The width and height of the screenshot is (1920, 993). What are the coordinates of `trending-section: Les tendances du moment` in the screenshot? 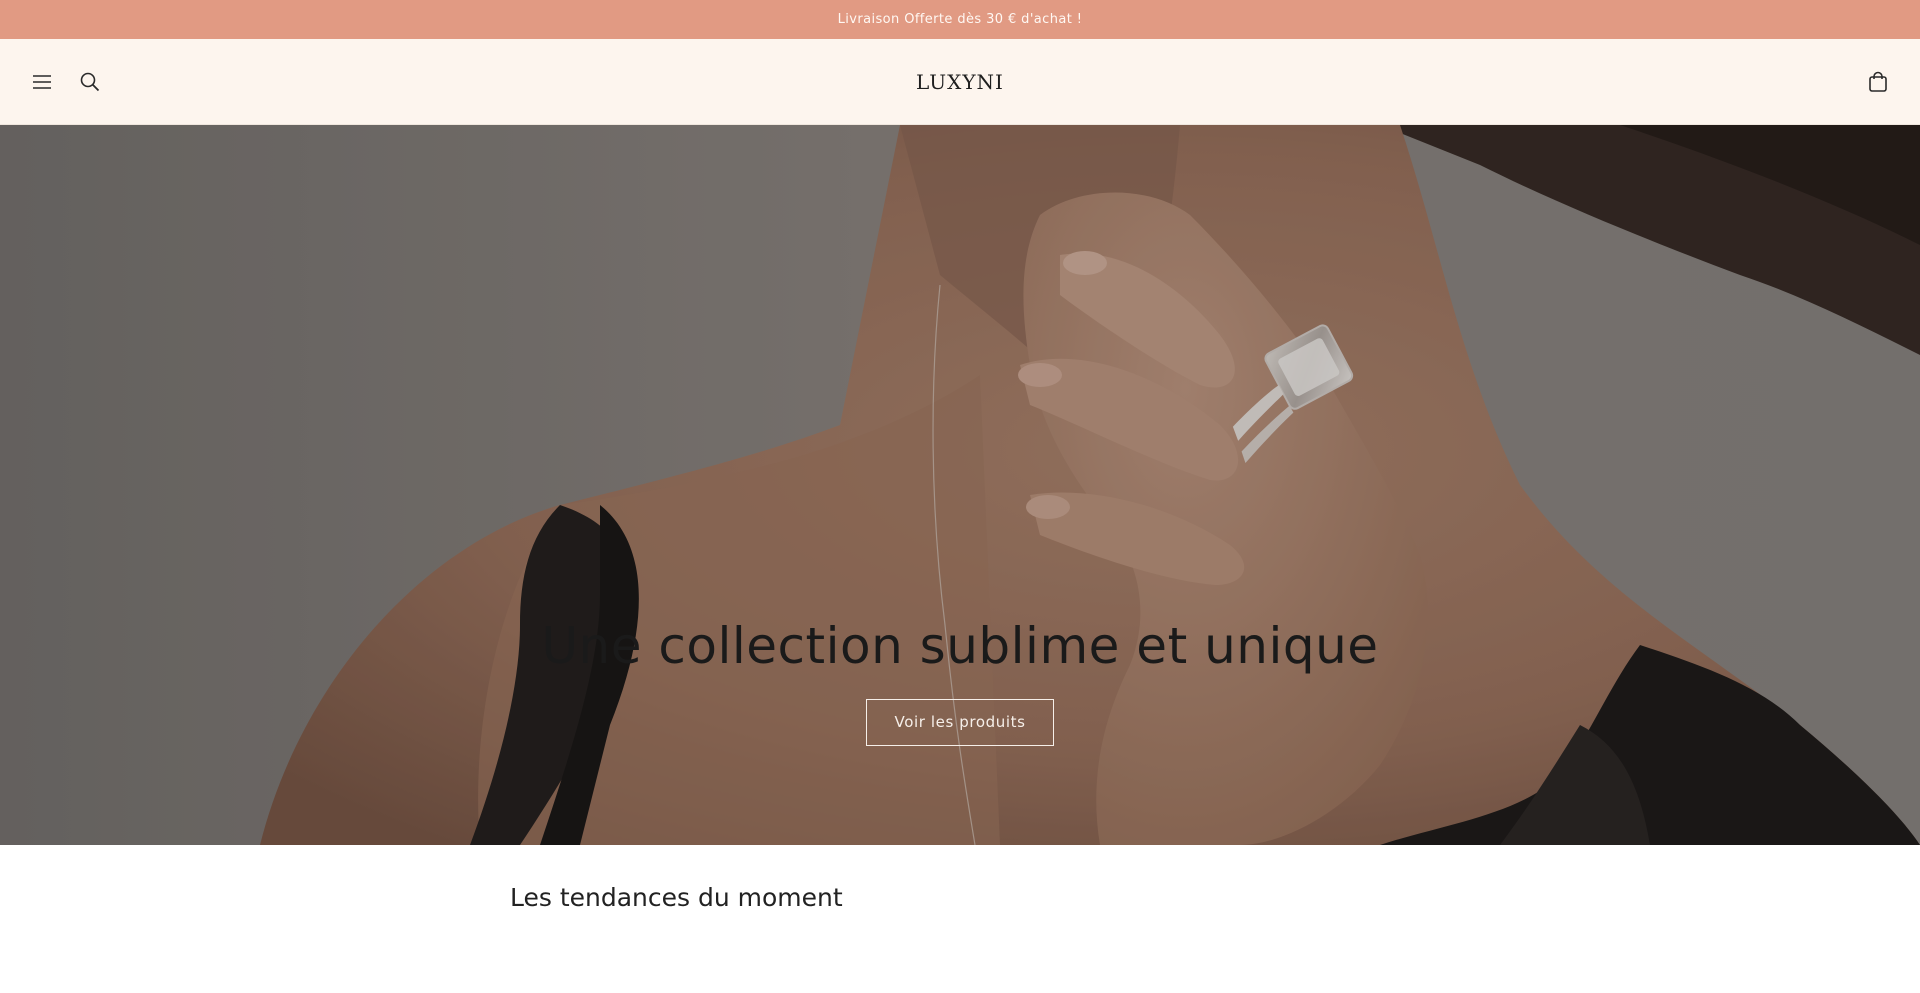 It's located at (960, 919).